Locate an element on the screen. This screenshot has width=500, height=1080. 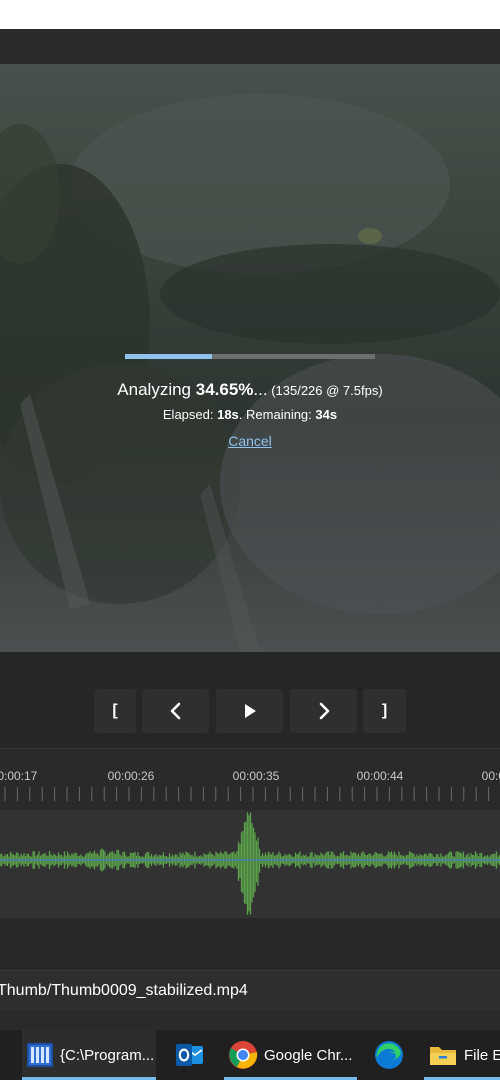
taskbar-edge-item is located at coordinates (2, 1055).